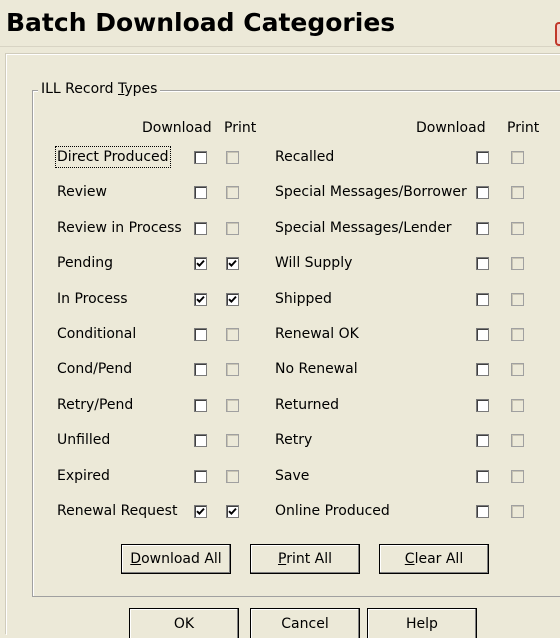 This screenshot has height=638, width=560. I want to click on record-type-label: Review in Process, so click(119, 228).